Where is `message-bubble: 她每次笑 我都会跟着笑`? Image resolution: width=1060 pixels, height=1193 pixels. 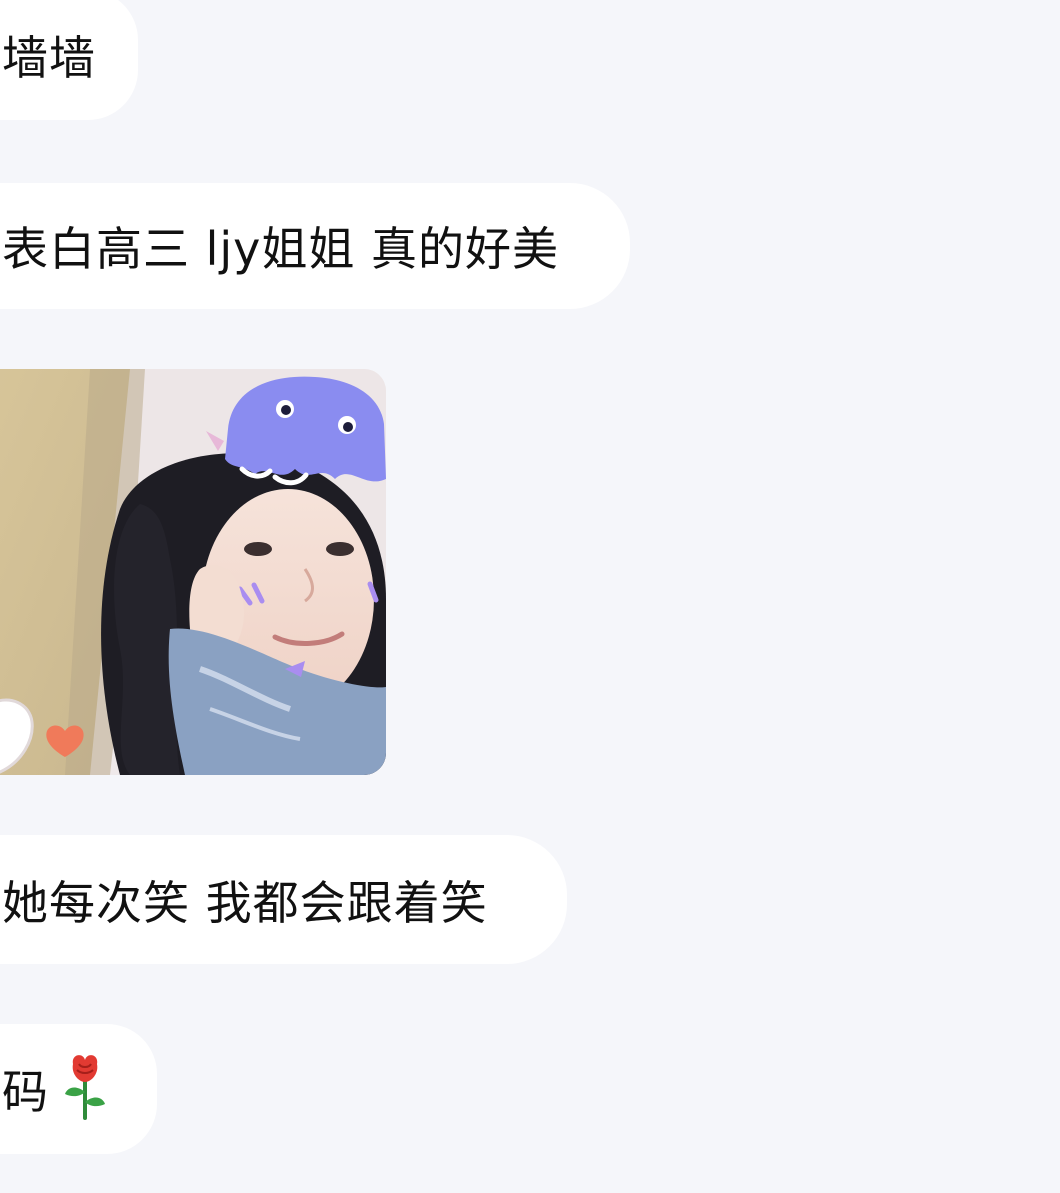 message-bubble: 她每次笑 我都会跟着笑 is located at coordinates (283, 899).